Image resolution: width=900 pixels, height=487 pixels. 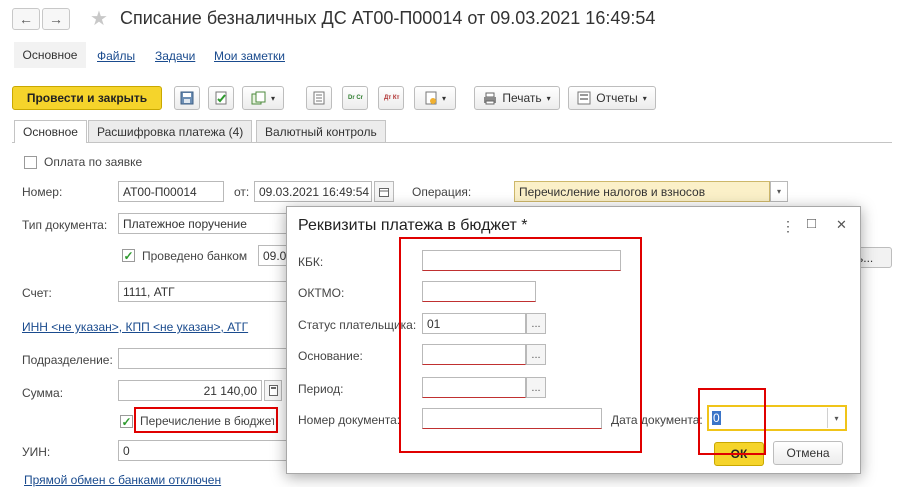 I want to click on forward-arrow-icon: →, so click(x=56, y=19).